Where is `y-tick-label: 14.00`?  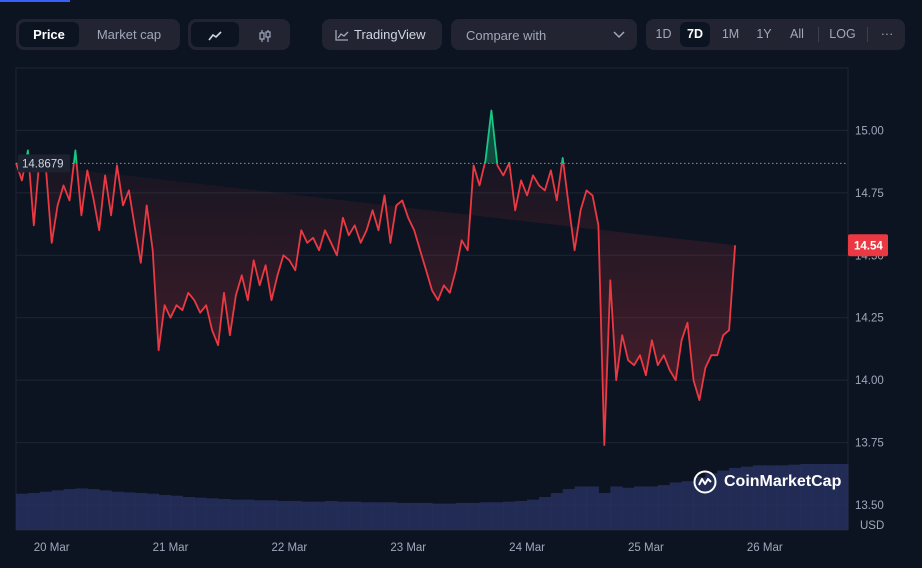 y-tick-label: 14.00 is located at coordinates (869, 381).